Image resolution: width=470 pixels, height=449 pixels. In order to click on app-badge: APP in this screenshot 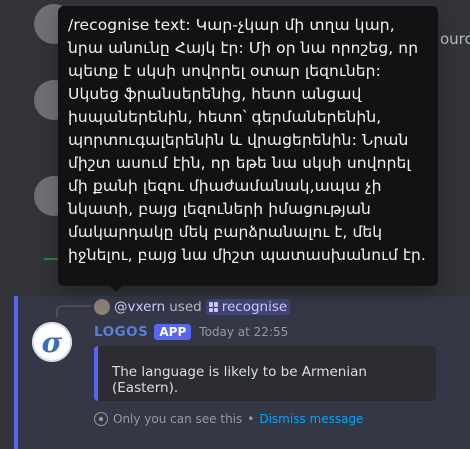, I will do `click(173, 332)`.